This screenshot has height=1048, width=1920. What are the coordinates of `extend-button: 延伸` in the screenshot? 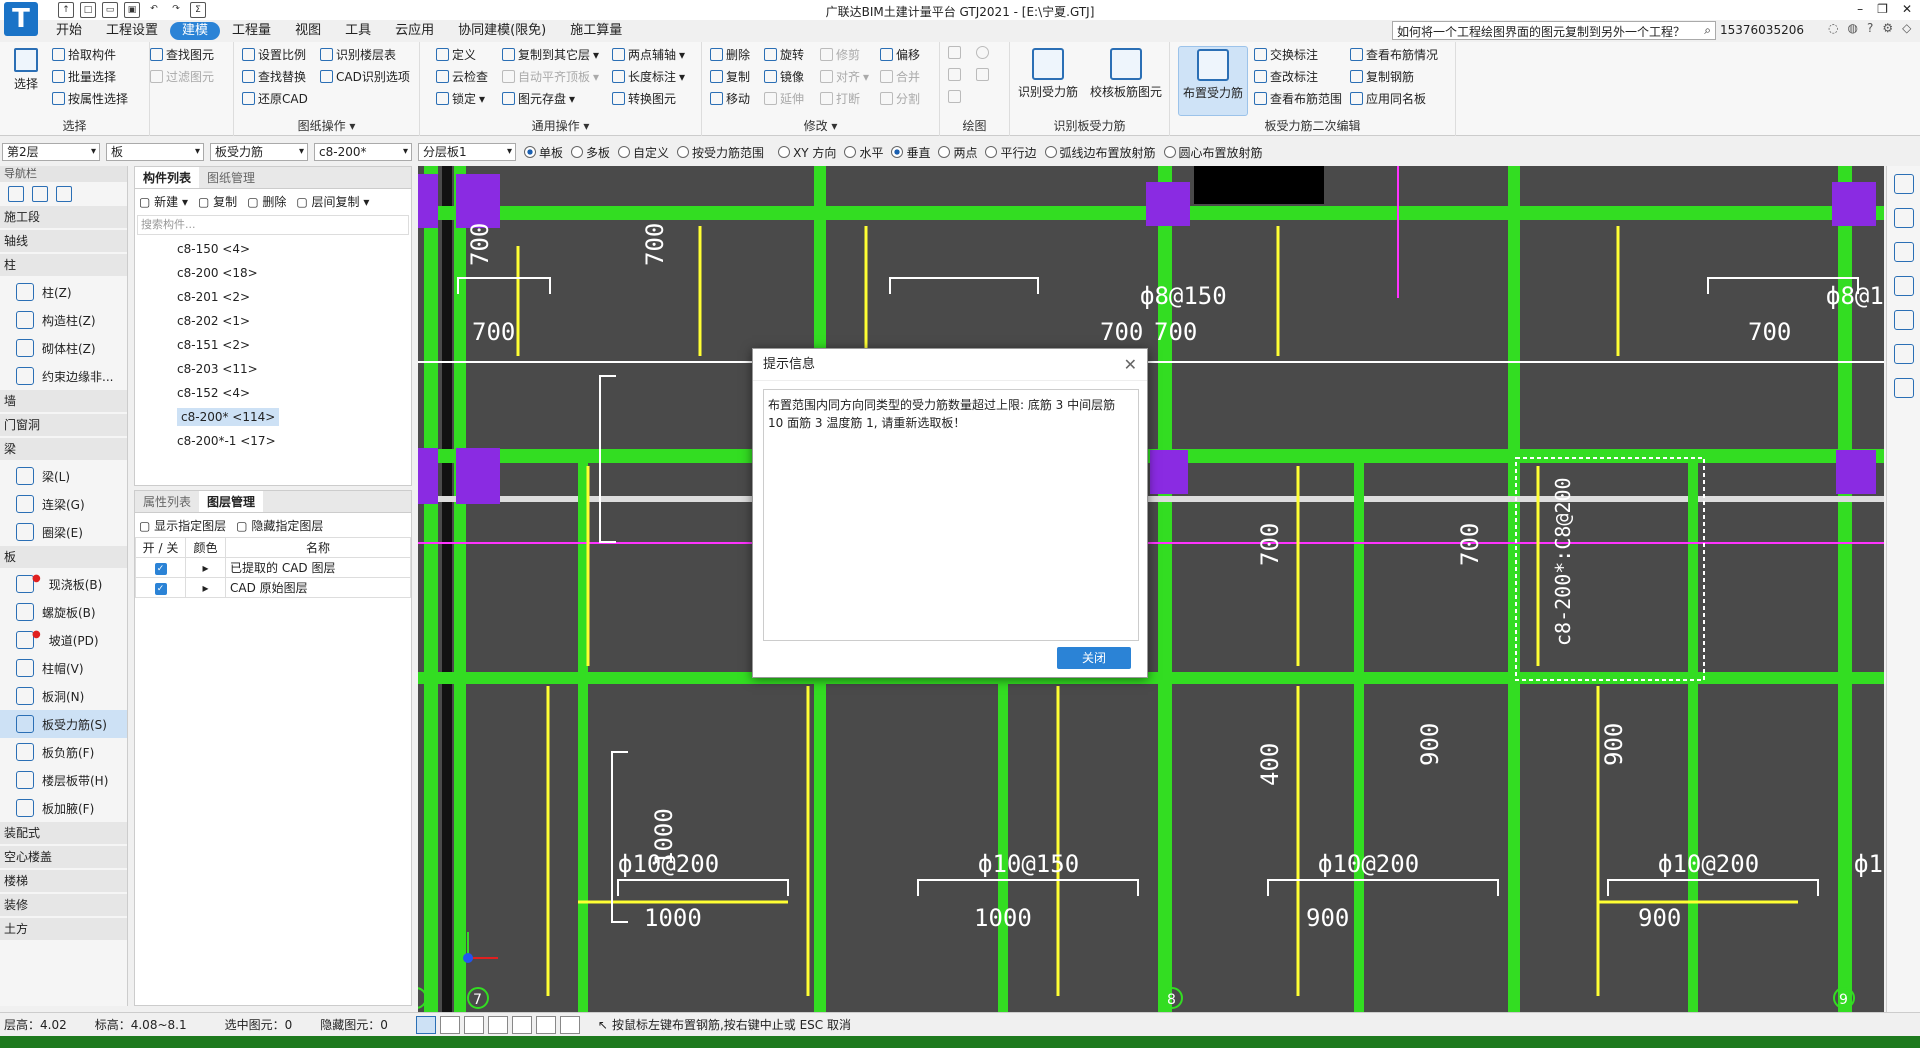 It's located at (784, 98).